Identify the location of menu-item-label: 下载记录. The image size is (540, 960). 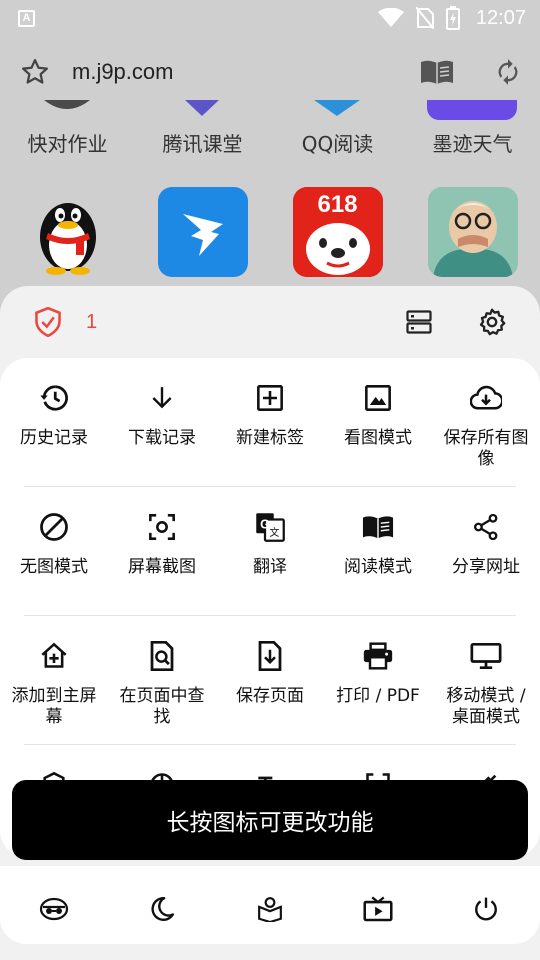
(162, 438).